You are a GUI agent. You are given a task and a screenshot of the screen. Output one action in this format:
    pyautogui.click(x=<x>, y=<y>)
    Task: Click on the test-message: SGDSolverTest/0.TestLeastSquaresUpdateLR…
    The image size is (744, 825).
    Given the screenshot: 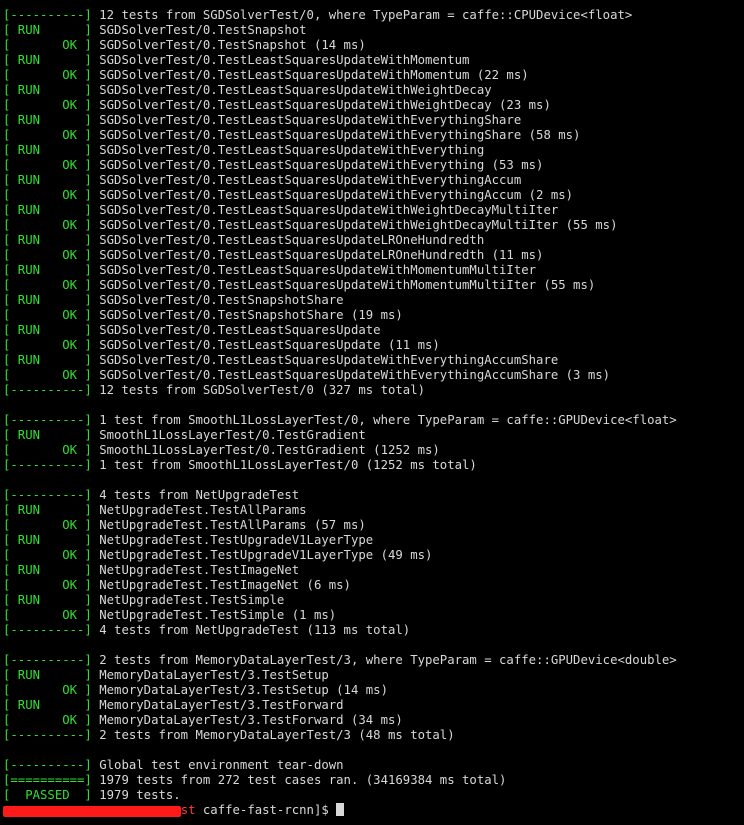 What is the action you would take?
    pyautogui.click(x=317, y=255)
    